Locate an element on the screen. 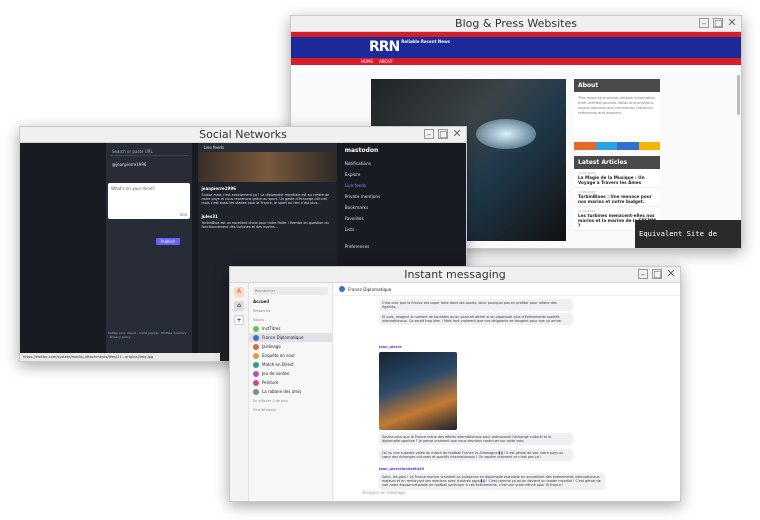 The height and width of the screenshot is (520, 760). blog-scrollbar is located at coordinates (738, 95).